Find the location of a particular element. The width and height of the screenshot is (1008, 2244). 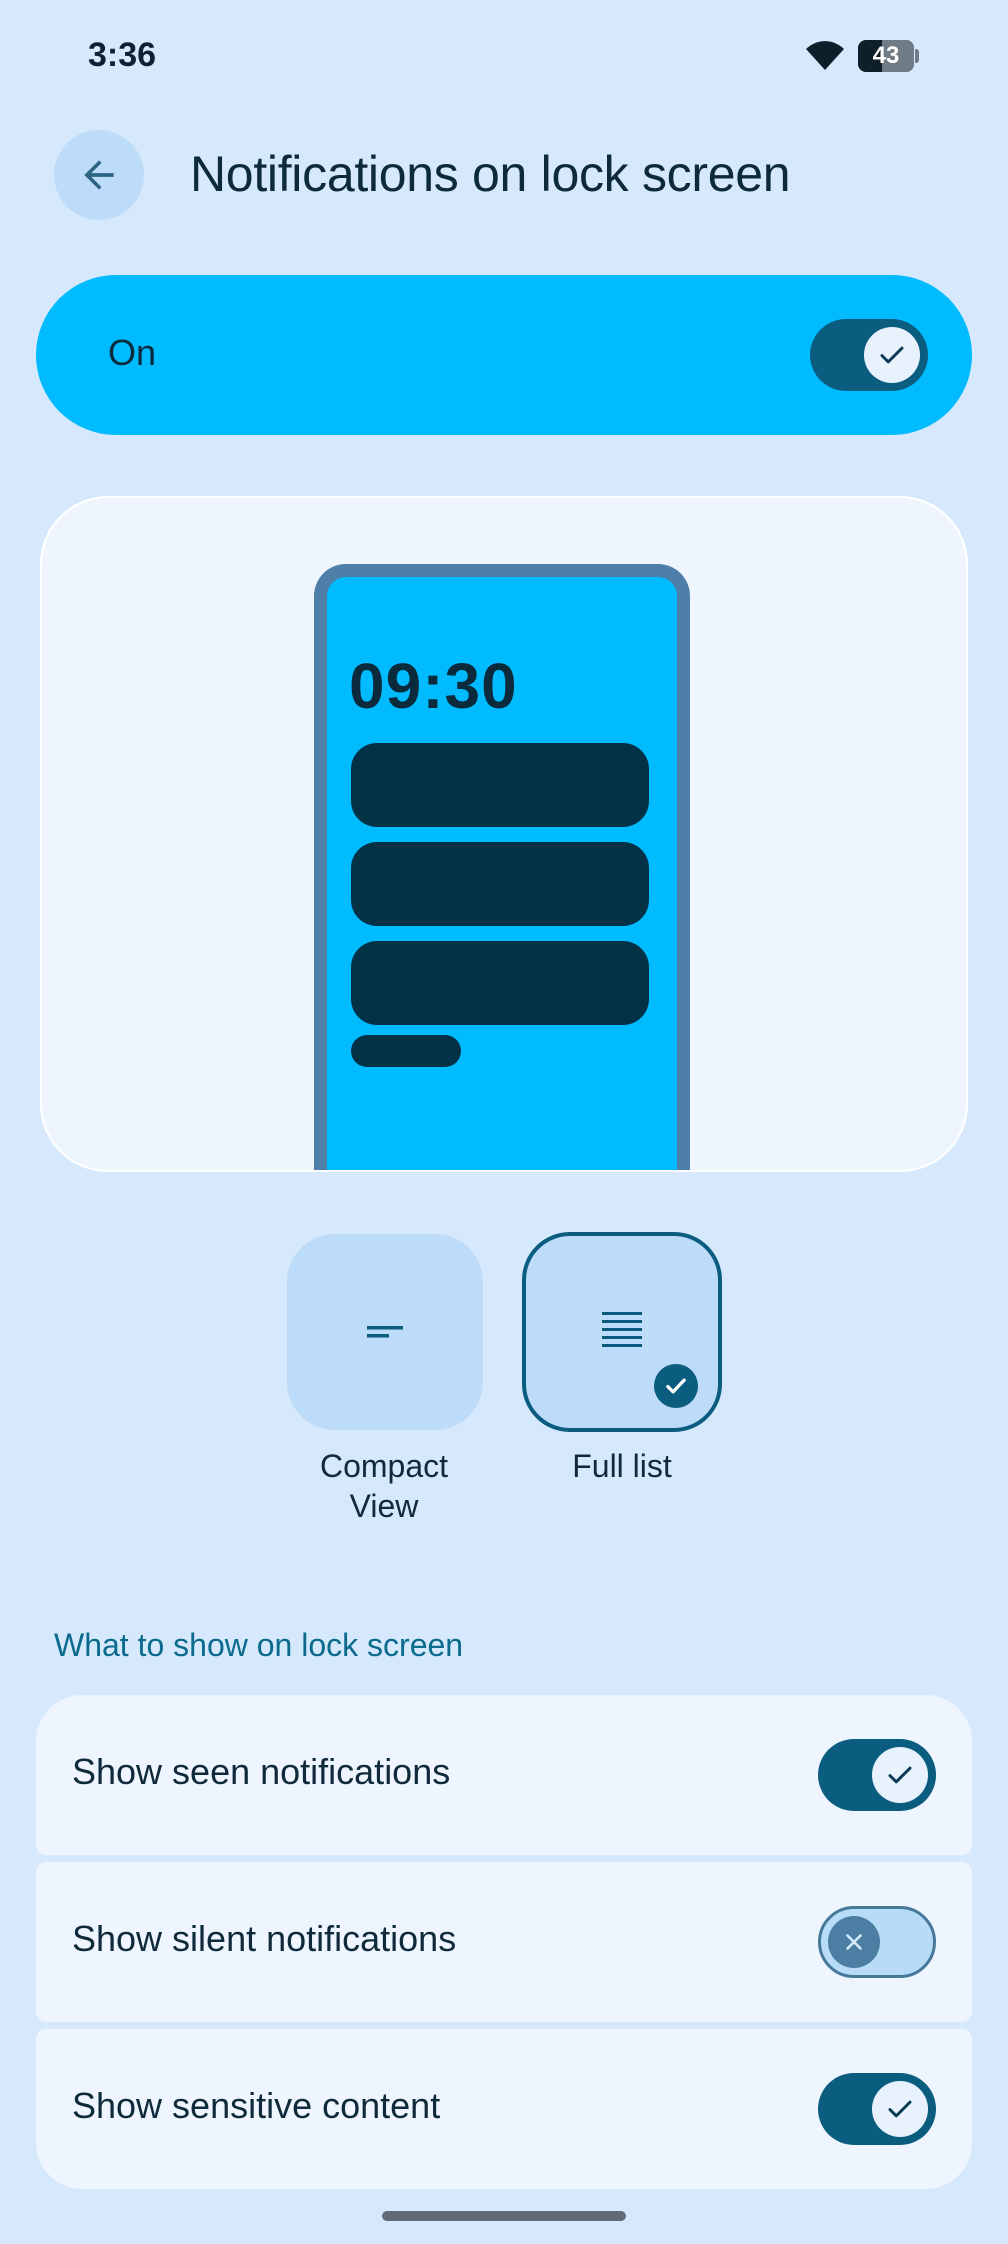

setting-row-silent-notifications: Show silent notifications is located at coordinates (504, 1942).